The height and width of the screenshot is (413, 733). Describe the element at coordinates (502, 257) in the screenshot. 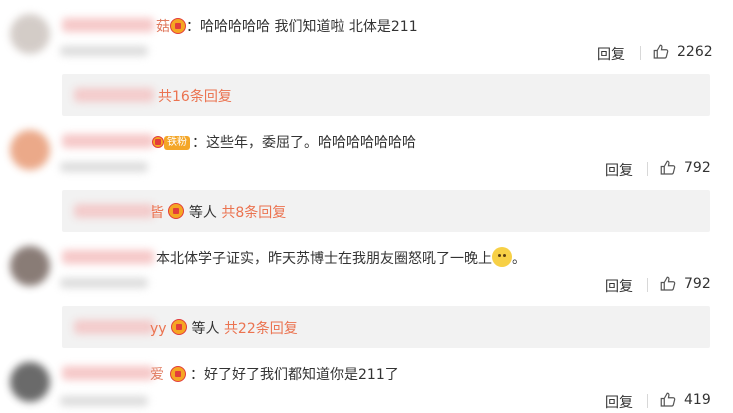

I see `doge-emoji-icon` at that location.